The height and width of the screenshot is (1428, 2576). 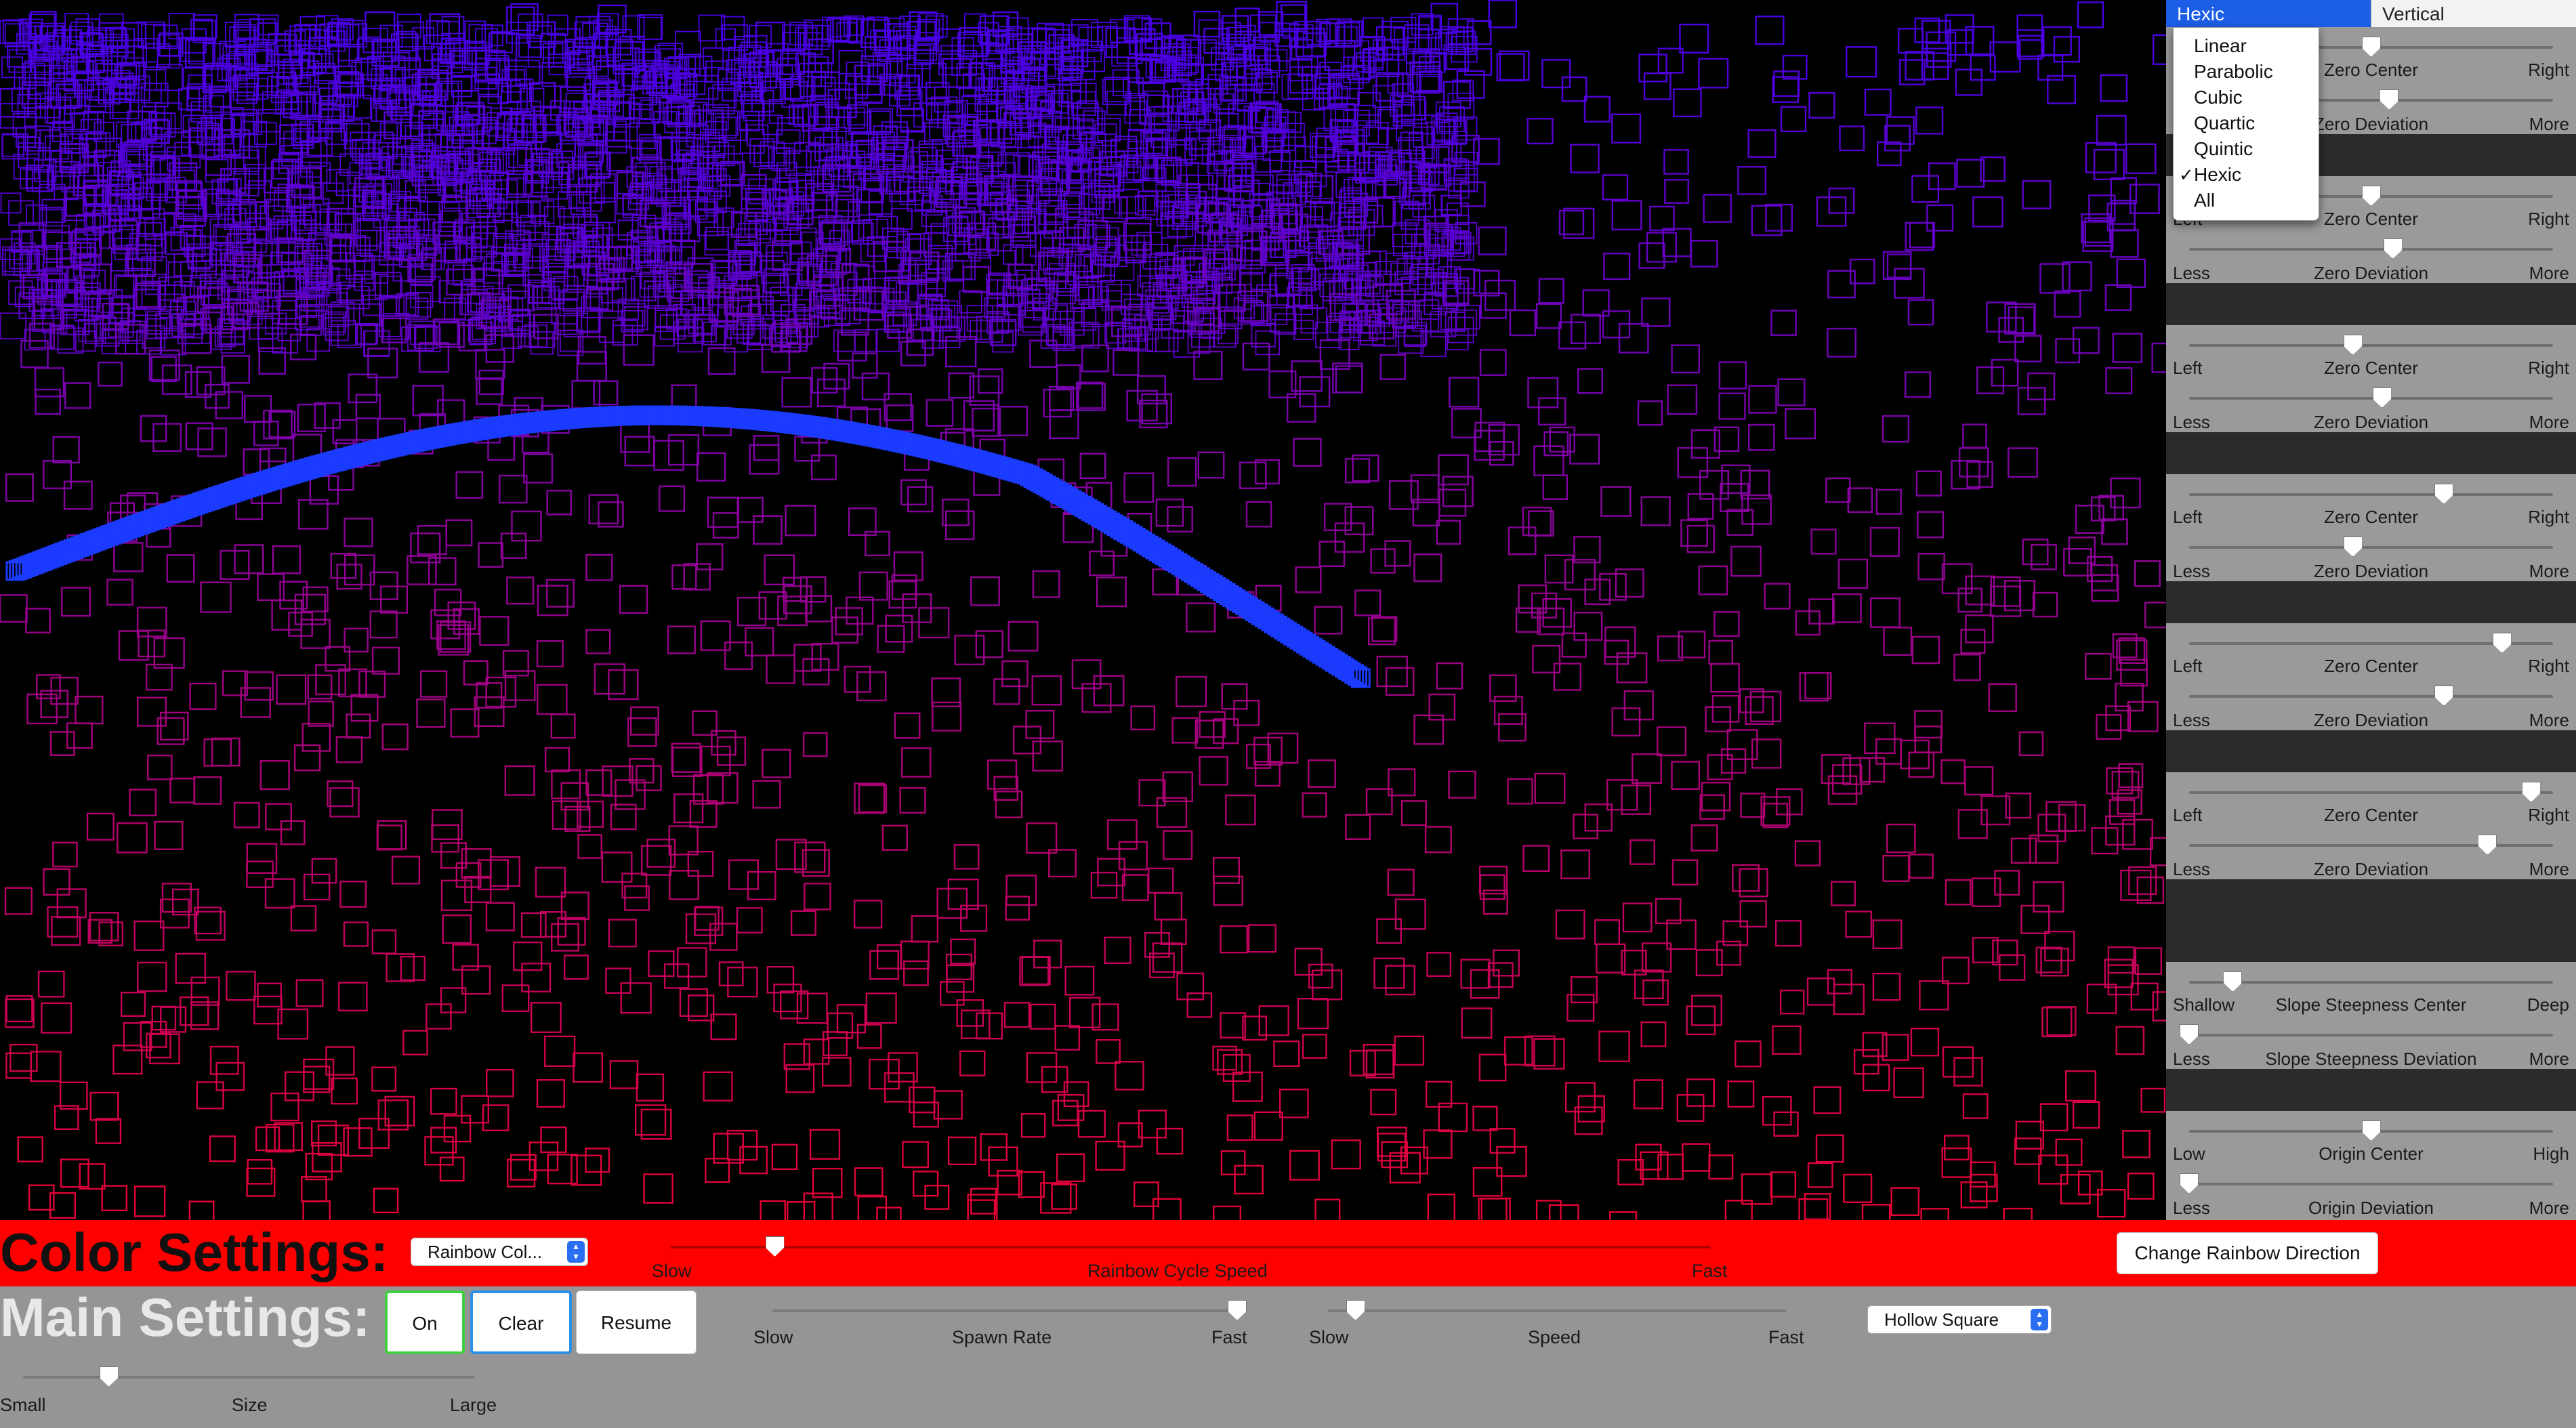 I want to click on origin-group-center-label: Origin Center, so click(x=2371, y=1153).